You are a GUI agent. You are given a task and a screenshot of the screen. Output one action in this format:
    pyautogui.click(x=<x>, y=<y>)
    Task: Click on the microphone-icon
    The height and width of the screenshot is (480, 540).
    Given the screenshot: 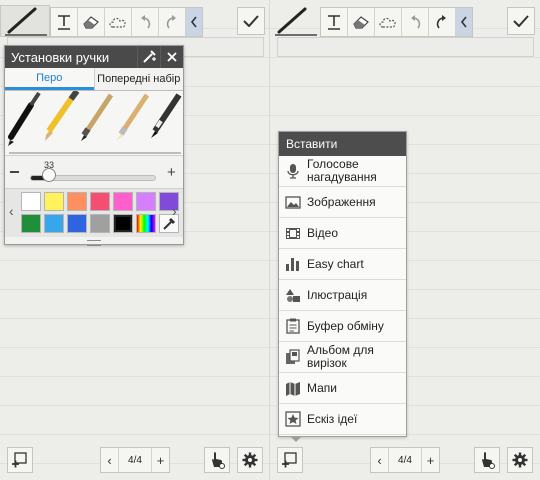 What is the action you would take?
    pyautogui.click(x=293, y=171)
    